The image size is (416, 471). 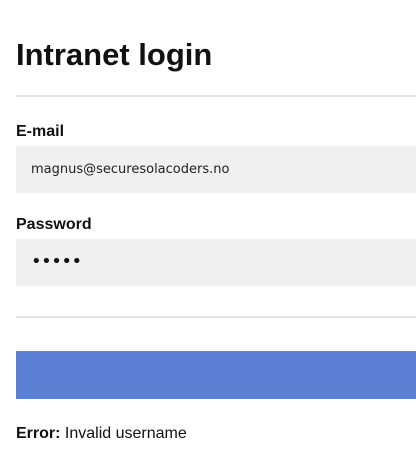 What do you see at coordinates (114, 54) in the screenshot?
I see `page-title: Intranet login` at bounding box center [114, 54].